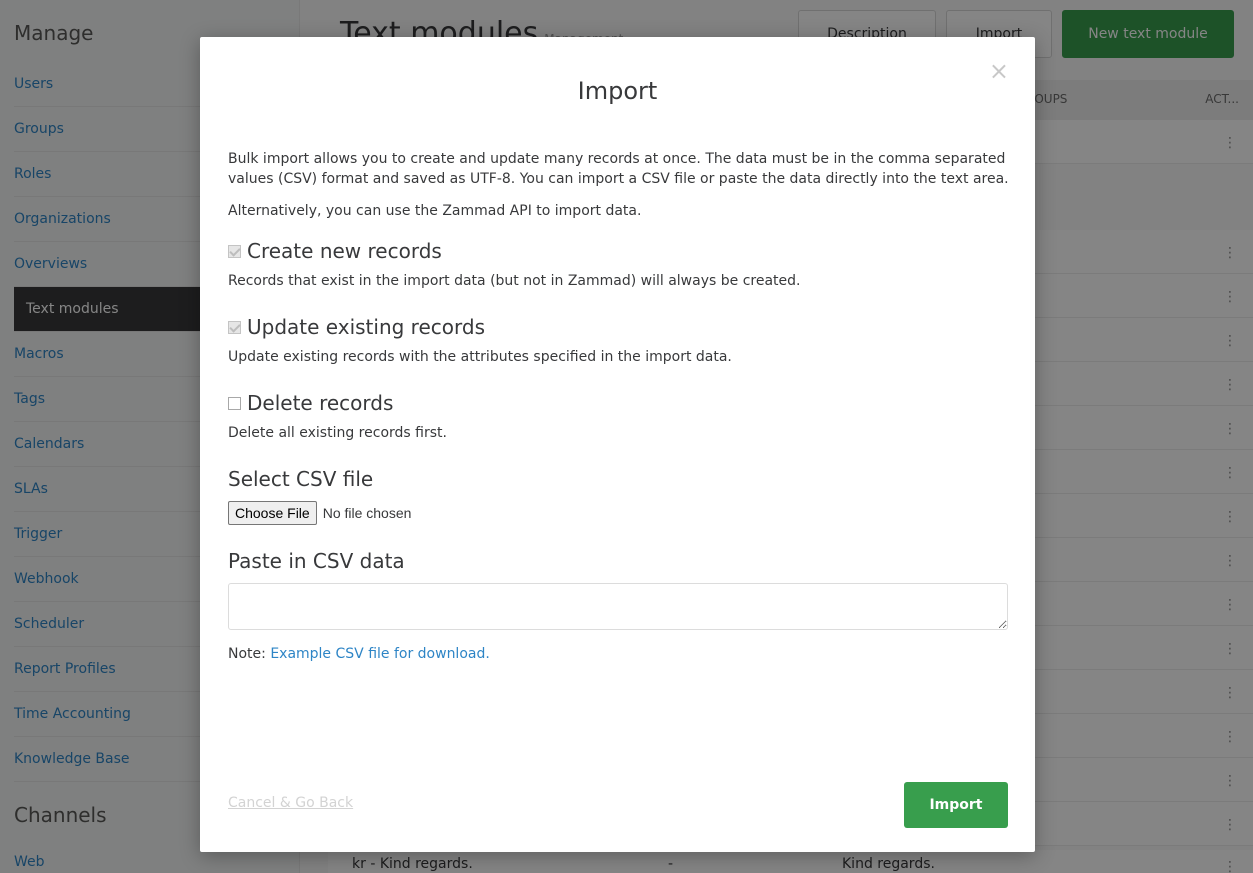  I want to click on create-records-label: Create new records, so click(344, 251).